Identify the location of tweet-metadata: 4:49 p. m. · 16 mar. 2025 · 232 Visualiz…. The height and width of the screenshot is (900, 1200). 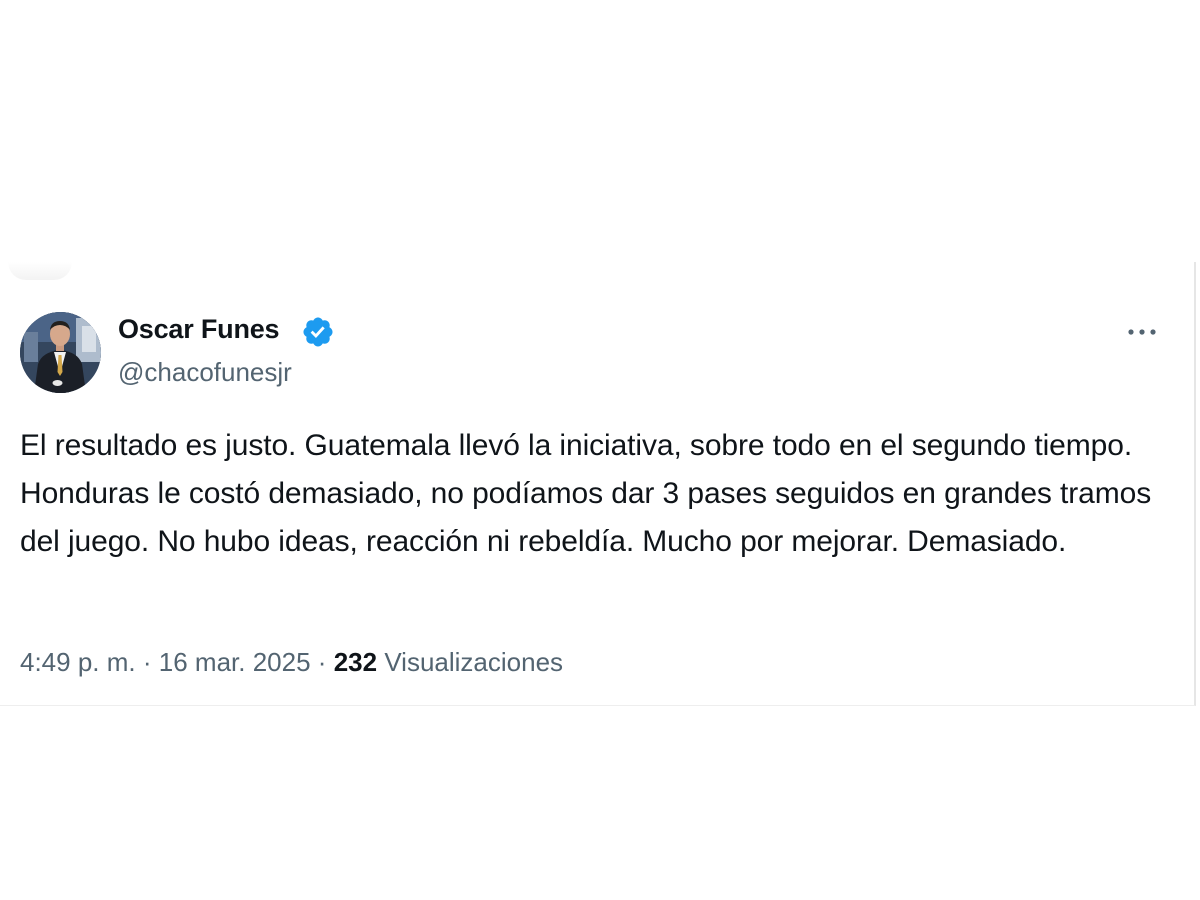
(291, 662).